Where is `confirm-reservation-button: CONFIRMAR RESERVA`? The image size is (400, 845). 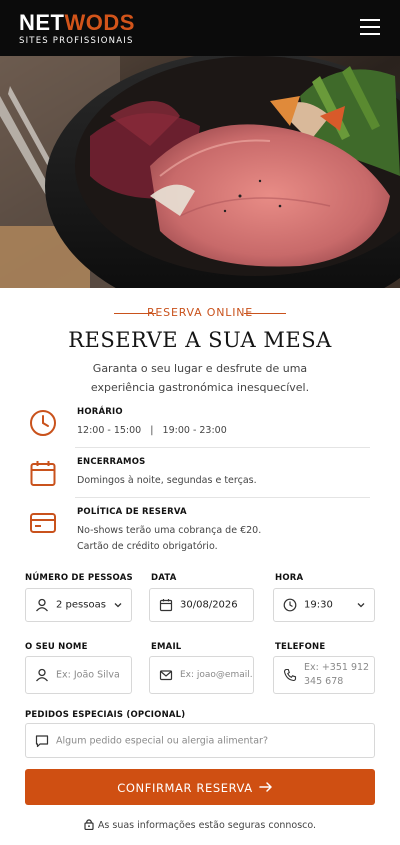
confirm-reservation-button: CONFIRMAR RESERVA is located at coordinates (200, 787).